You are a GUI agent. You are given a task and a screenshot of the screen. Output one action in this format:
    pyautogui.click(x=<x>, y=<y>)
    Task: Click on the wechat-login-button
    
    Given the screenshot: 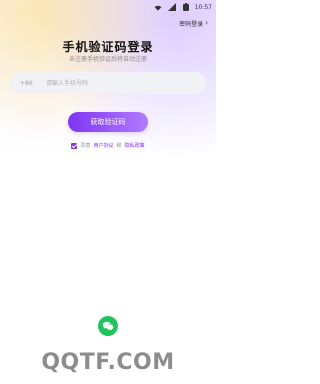 What is the action you would take?
    pyautogui.click(x=108, y=326)
    